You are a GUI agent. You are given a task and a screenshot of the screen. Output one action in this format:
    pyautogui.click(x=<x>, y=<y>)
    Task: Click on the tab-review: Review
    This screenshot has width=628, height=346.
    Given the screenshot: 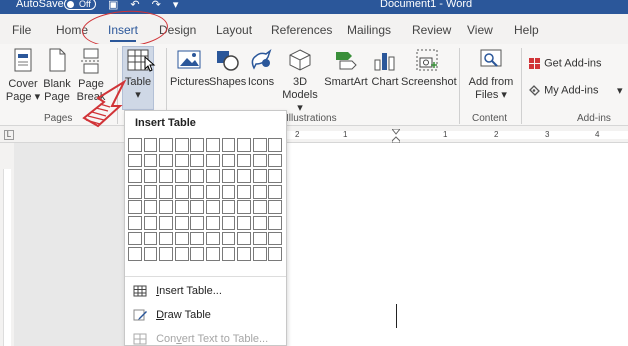 What is the action you would take?
    pyautogui.click(x=431, y=30)
    